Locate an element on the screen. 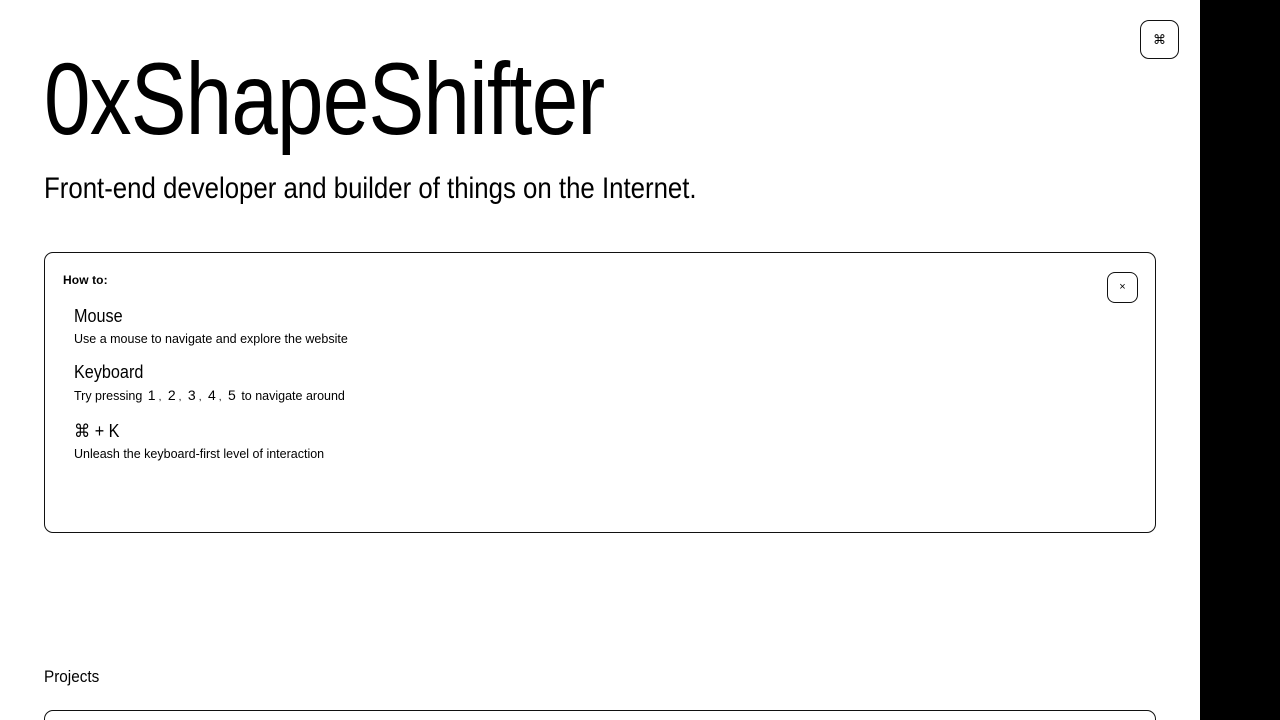 This screenshot has width=1280, height=720. command-icon: ⌘ is located at coordinates (1159, 39).